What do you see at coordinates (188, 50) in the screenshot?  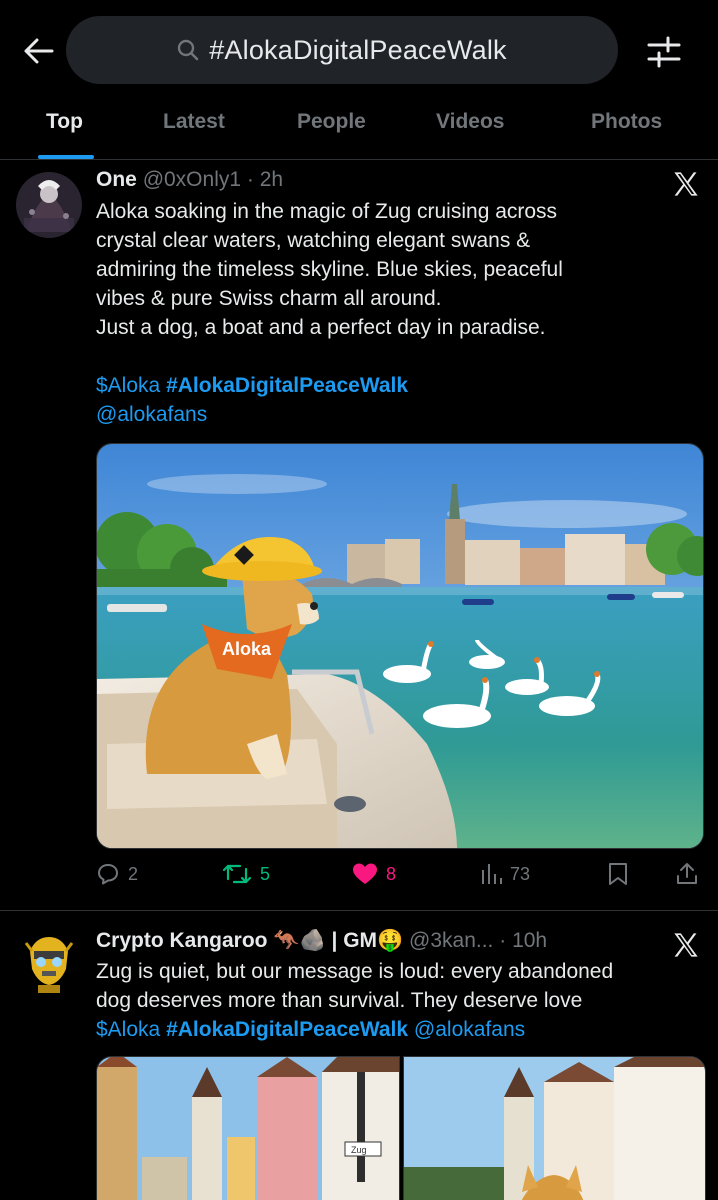 I see `search-icon` at bounding box center [188, 50].